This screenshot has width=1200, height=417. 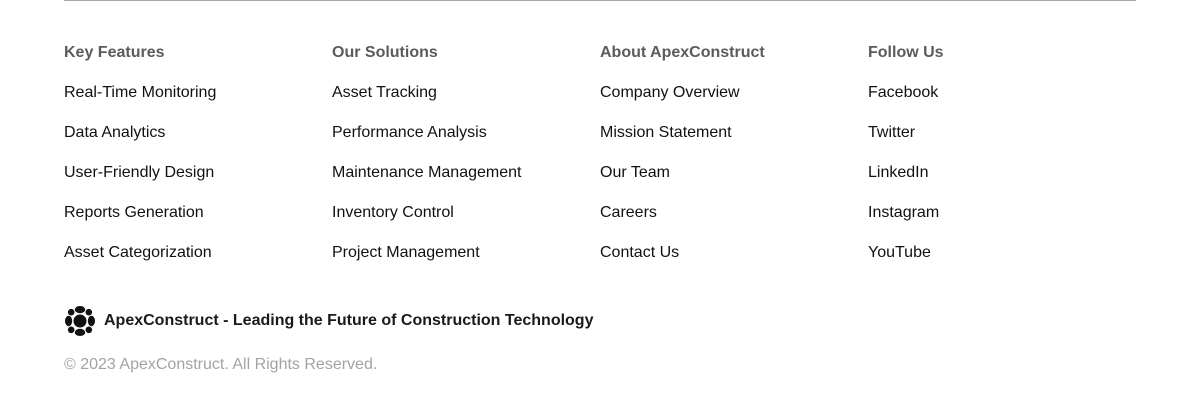 What do you see at coordinates (80, 321) in the screenshot?
I see `apexconstruct-logo-icon` at bounding box center [80, 321].